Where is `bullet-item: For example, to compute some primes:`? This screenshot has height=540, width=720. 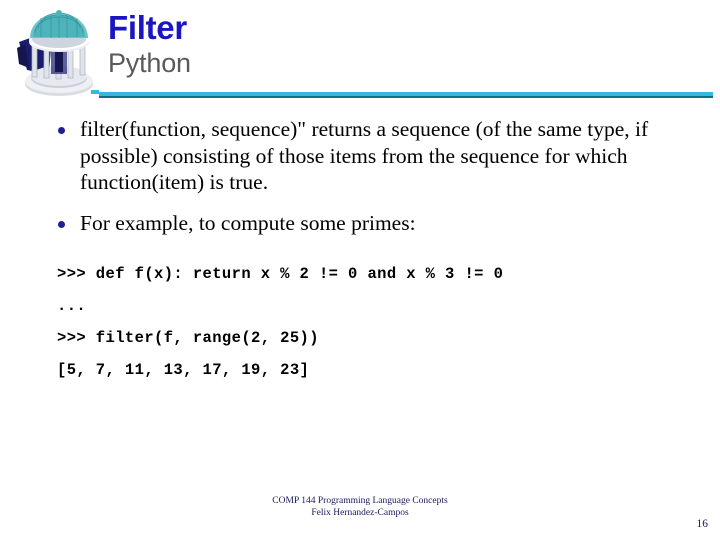
bullet-item: For example, to compute some primes: is located at coordinates (360, 223).